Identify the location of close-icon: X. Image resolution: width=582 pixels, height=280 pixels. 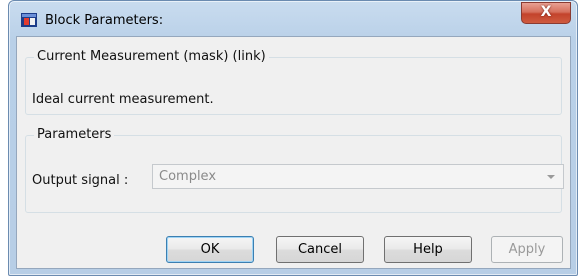
(546, 12).